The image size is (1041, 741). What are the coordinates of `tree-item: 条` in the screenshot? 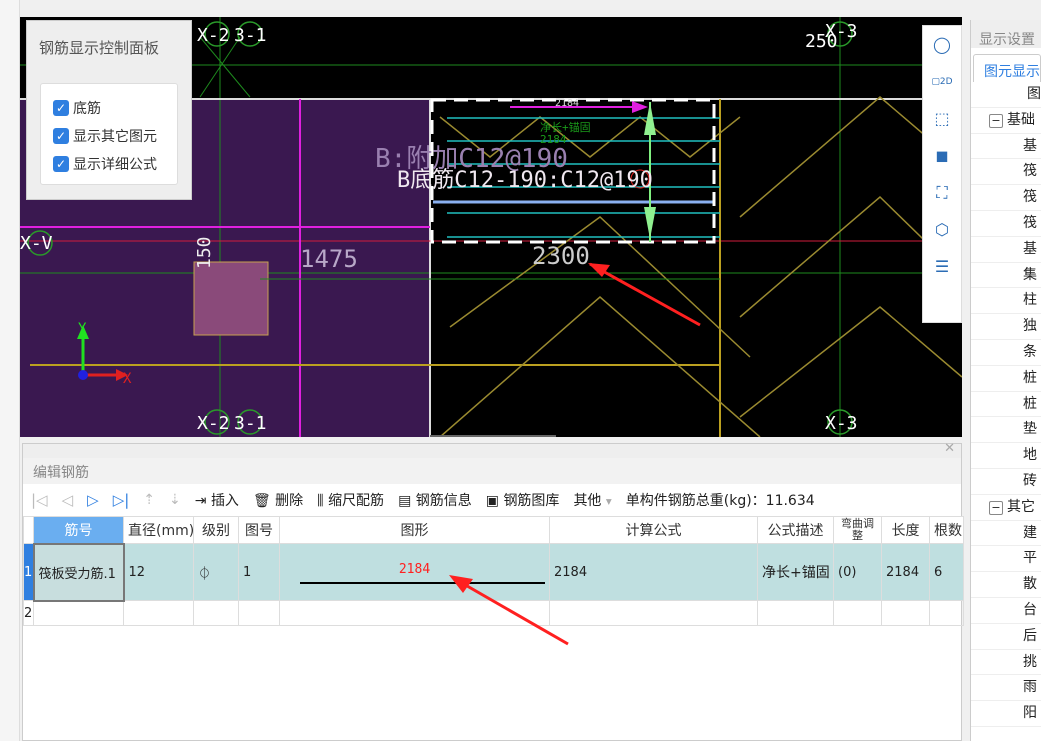 It's located at (1006, 353).